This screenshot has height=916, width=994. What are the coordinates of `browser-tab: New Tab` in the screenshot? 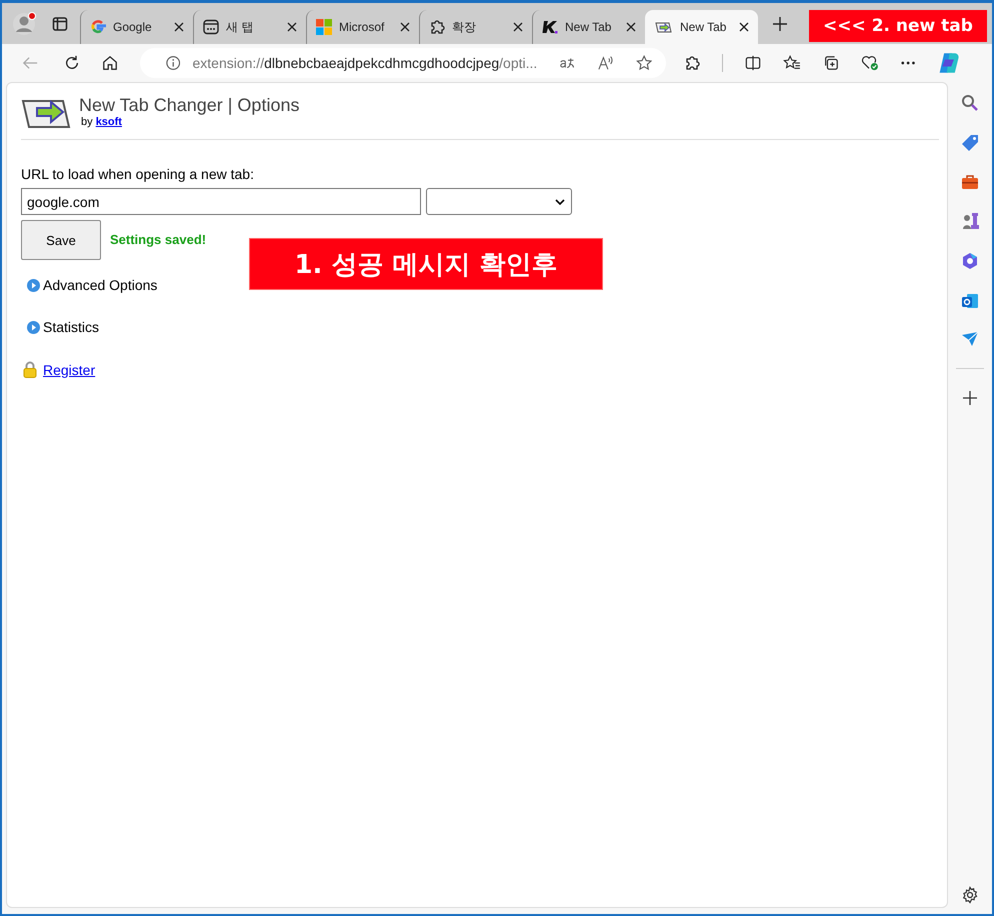 It's located at (701, 27).